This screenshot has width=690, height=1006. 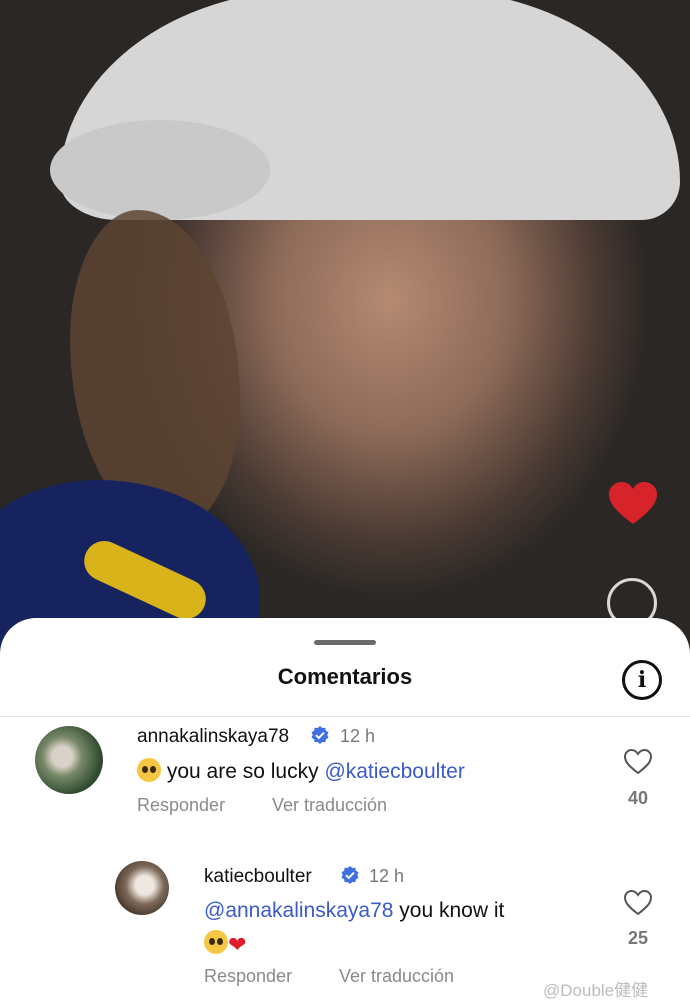 I want to click on comment-body: you are so lucky, so click(x=242, y=771).